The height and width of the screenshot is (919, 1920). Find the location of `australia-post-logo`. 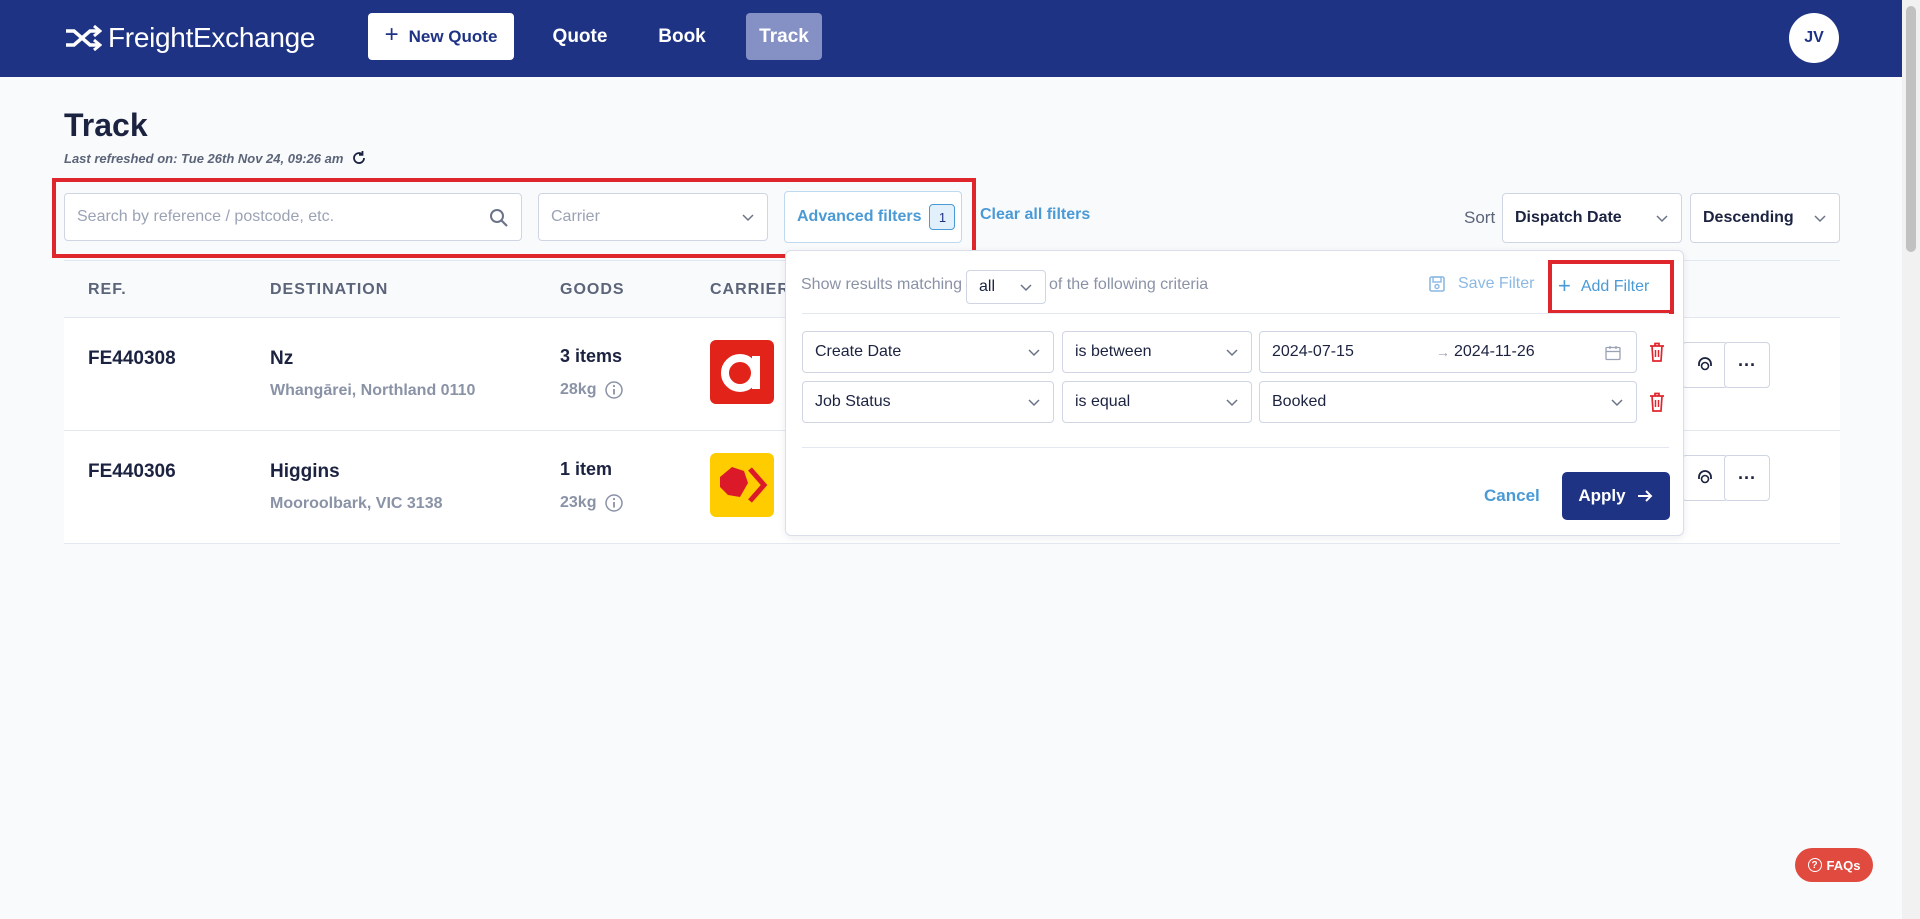

australia-post-logo is located at coordinates (742, 485).